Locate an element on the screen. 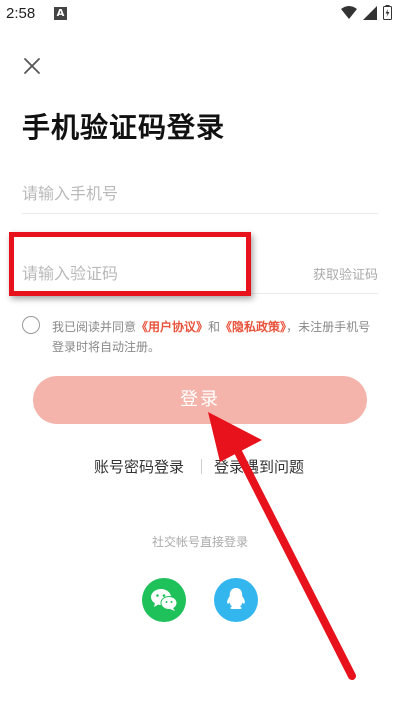 The width and height of the screenshot is (400, 711). divider is located at coordinates (201, 466).